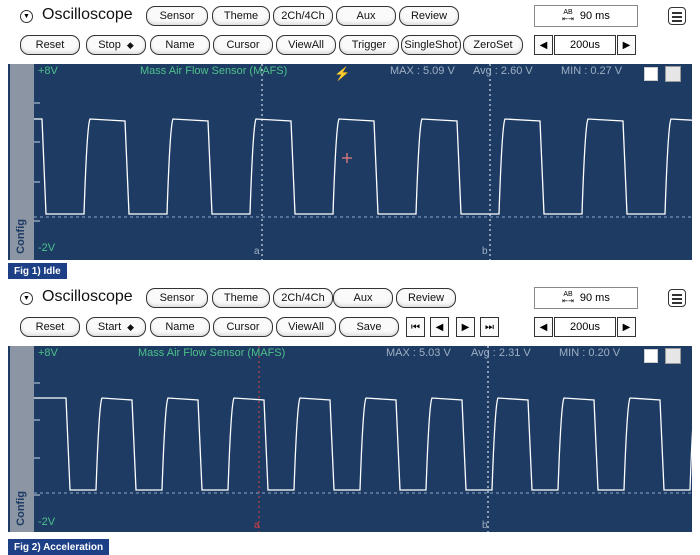 This screenshot has height=555, width=700. I want to click on stop-label: Stop, so click(109, 45).